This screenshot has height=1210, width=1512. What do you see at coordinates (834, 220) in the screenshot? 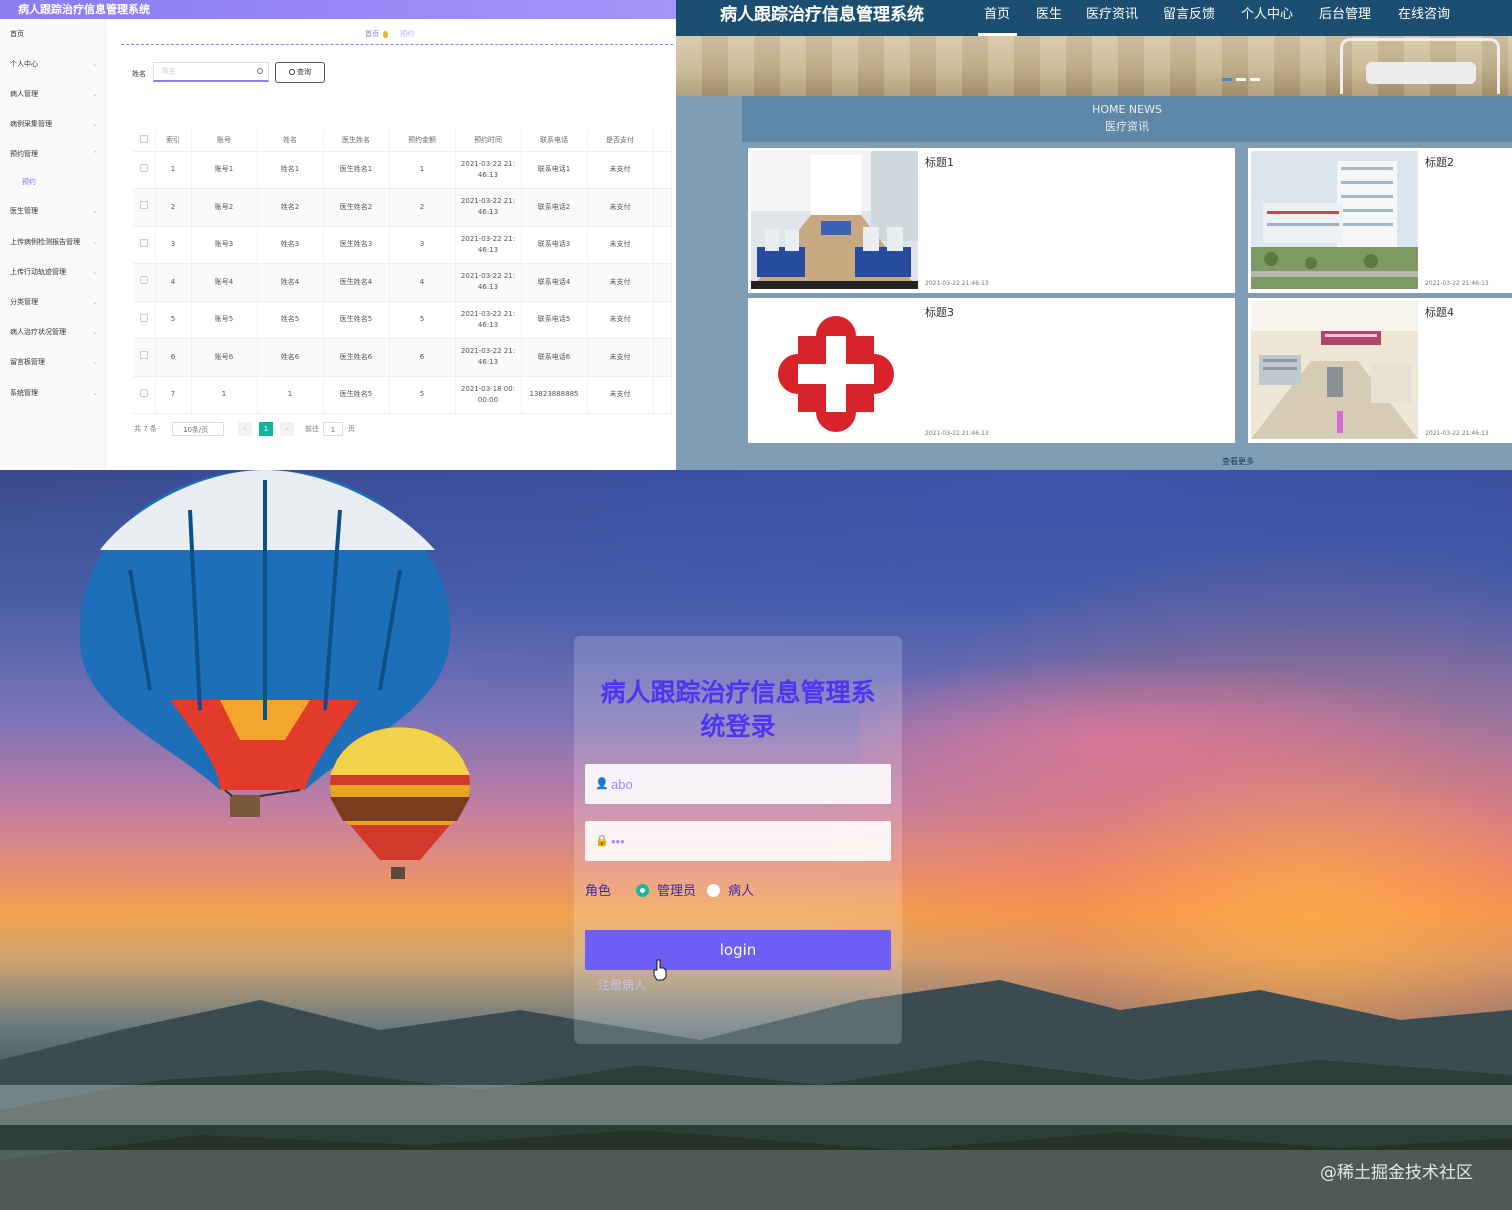
I see `waiting-room-image` at bounding box center [834, 220].